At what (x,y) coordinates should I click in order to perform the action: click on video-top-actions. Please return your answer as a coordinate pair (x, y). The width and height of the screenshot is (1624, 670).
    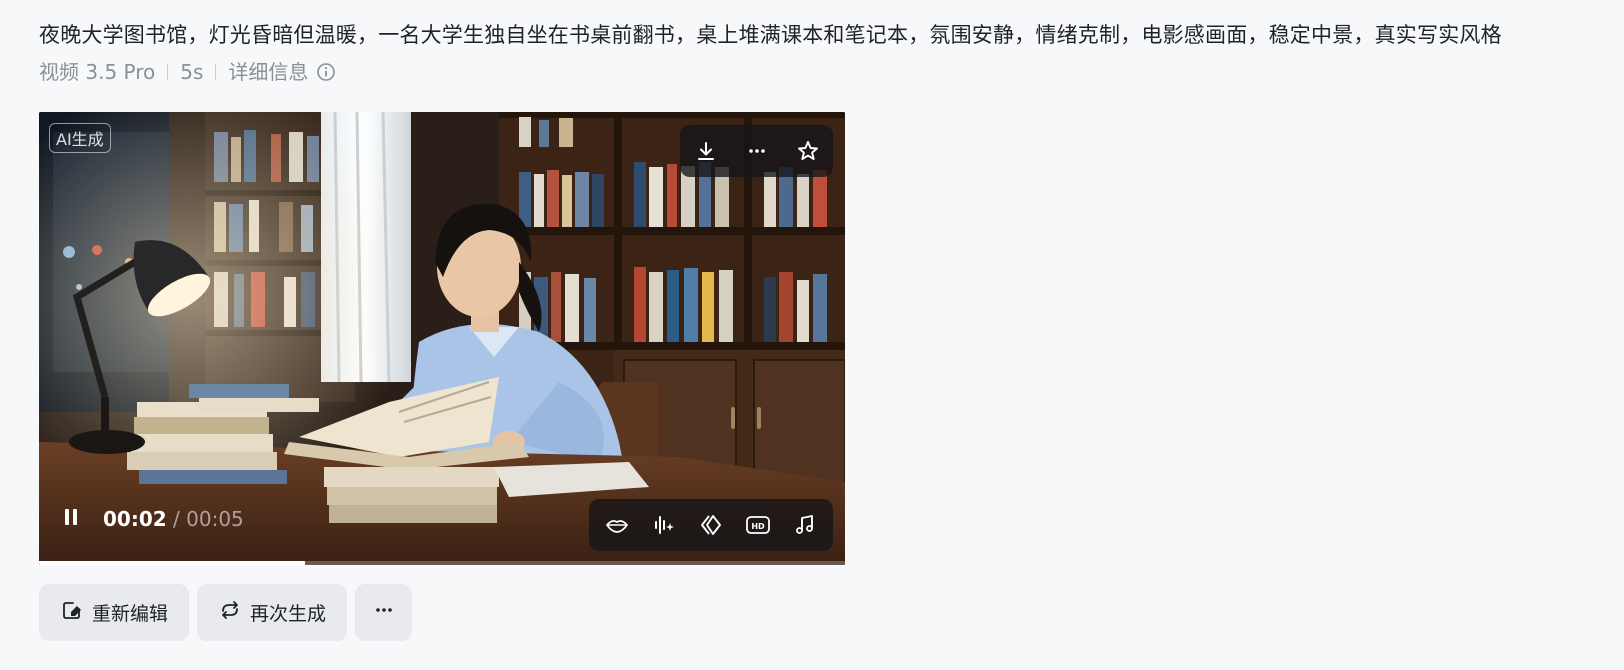
    Looking at the image, I should click on (756, 151).